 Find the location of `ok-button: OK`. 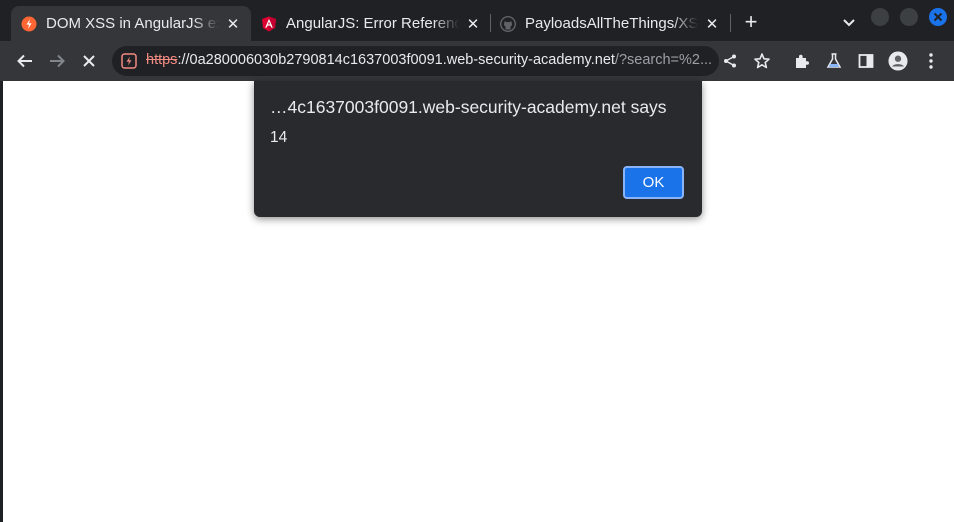

ok-button: OK is located at coordinates (653, 182).